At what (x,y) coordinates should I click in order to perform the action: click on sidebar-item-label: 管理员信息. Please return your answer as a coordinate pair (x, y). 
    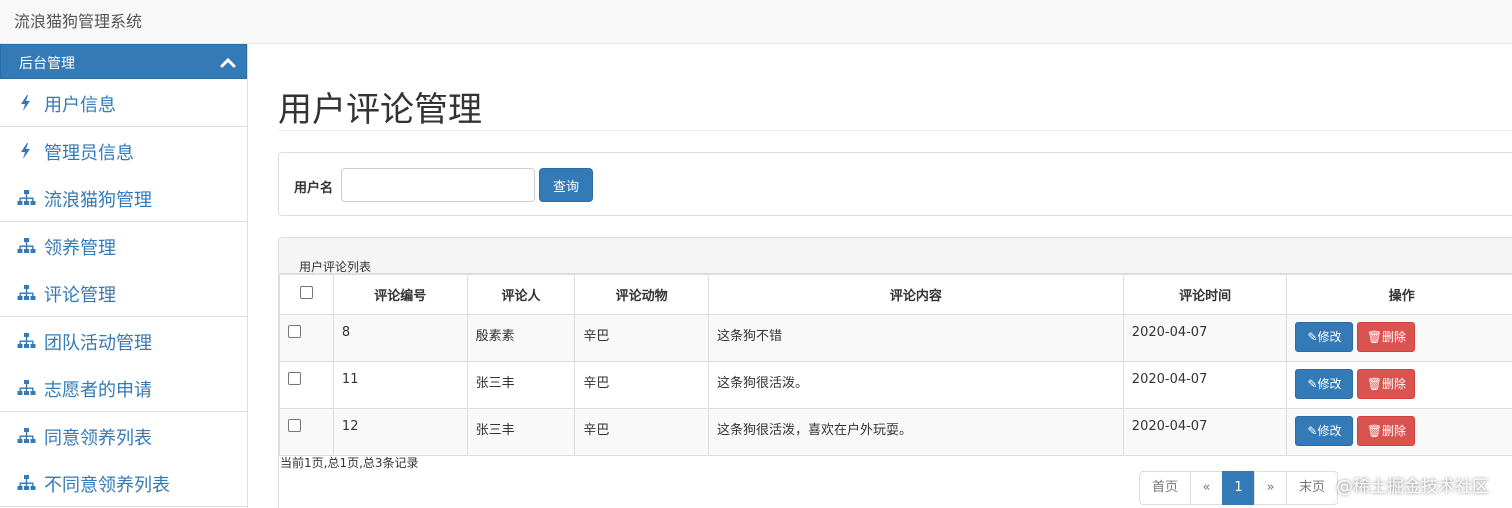
    Looking at the image, I should click on (89, 153).